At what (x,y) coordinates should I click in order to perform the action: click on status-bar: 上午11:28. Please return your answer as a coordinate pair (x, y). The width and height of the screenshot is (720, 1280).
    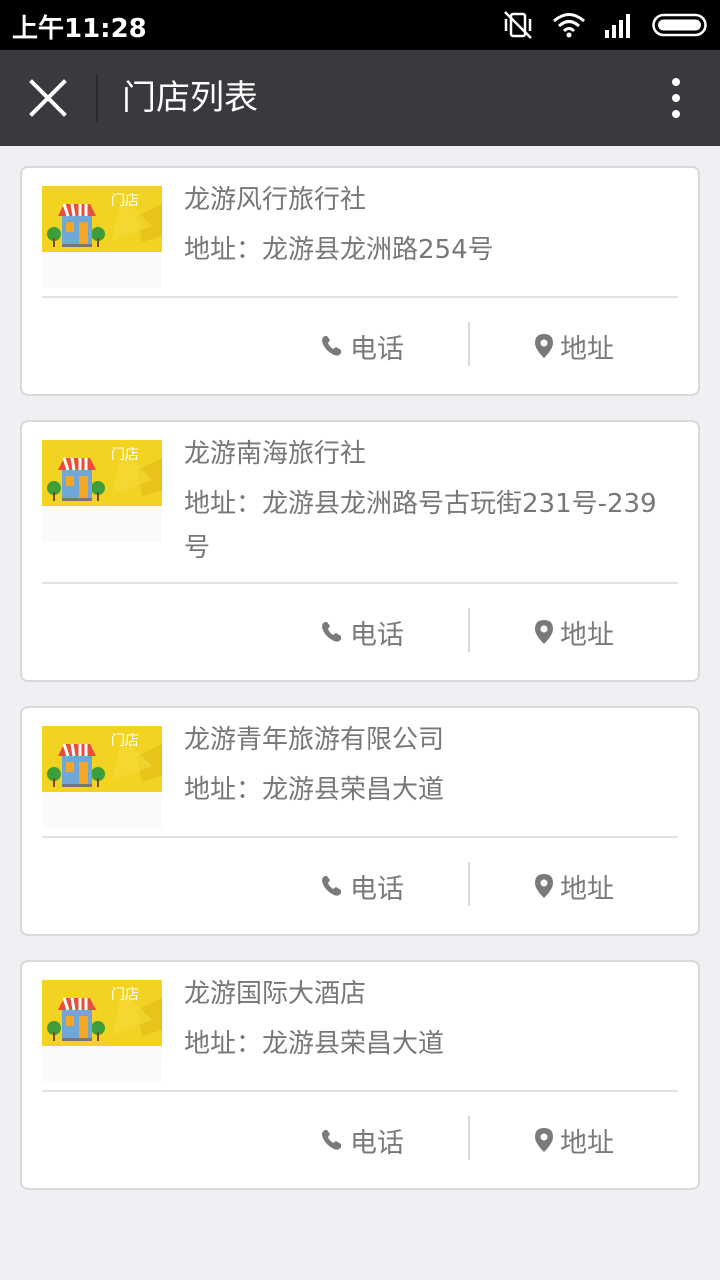
    Looking at the image, I should click on (360, 25).